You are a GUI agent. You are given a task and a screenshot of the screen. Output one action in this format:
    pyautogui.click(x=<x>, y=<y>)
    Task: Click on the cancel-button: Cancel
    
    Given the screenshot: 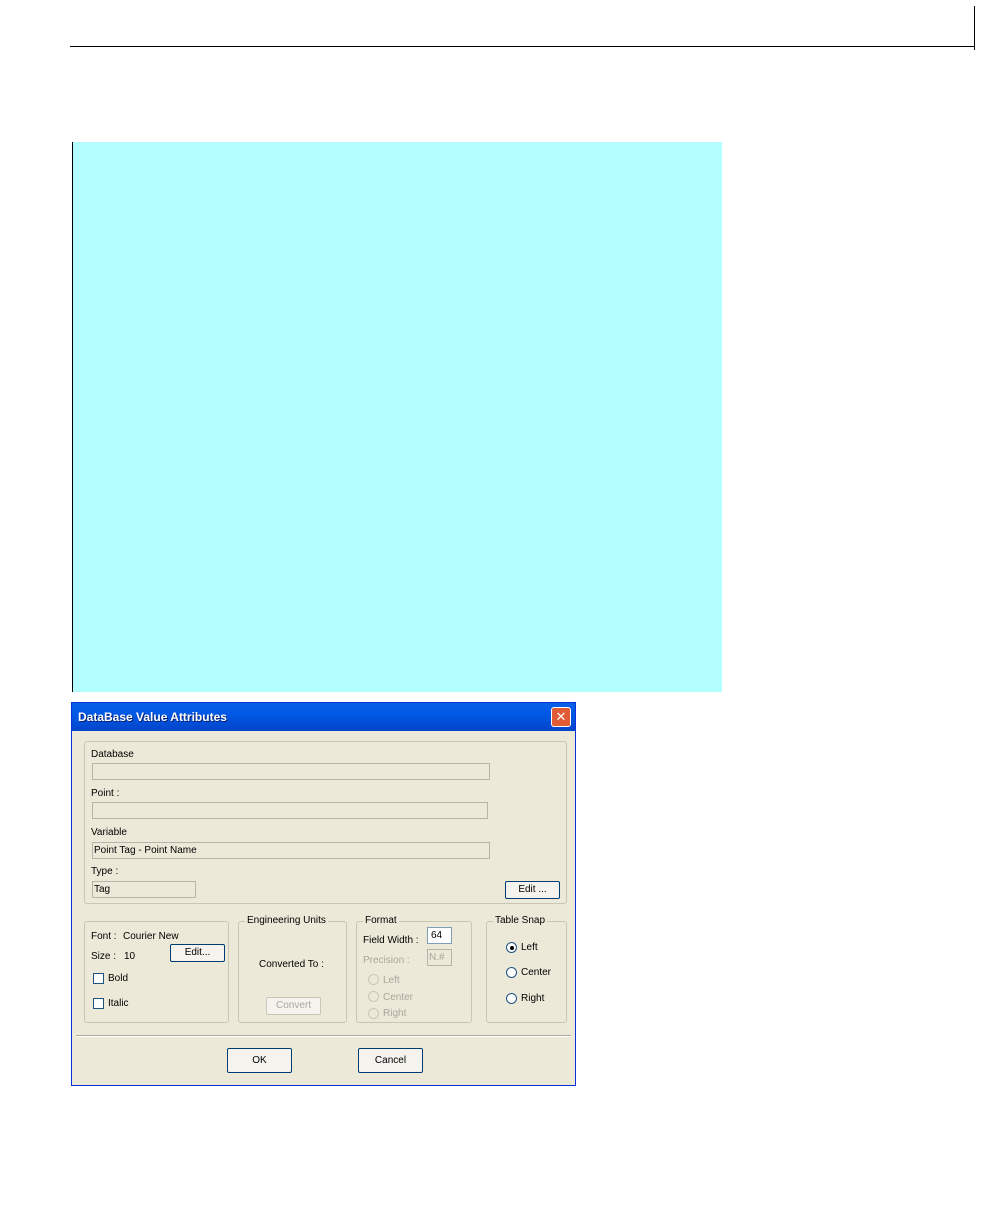 What is the action you would take?
    pyautogui.click(x=390, y=1060)
    